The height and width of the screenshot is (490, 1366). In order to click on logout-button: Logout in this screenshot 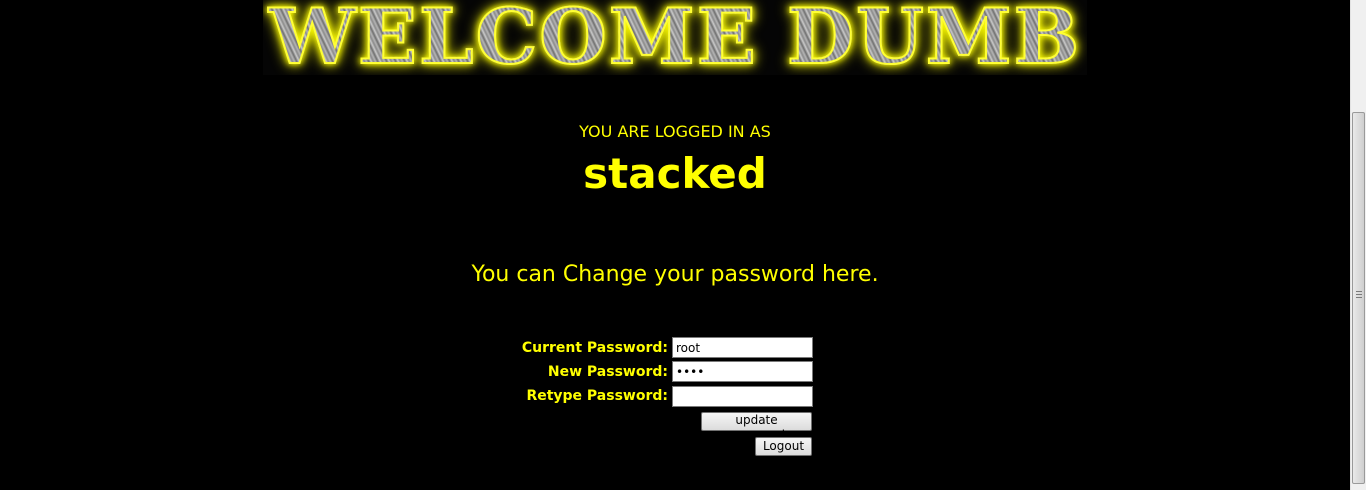, I will do `click(783, 446)`.